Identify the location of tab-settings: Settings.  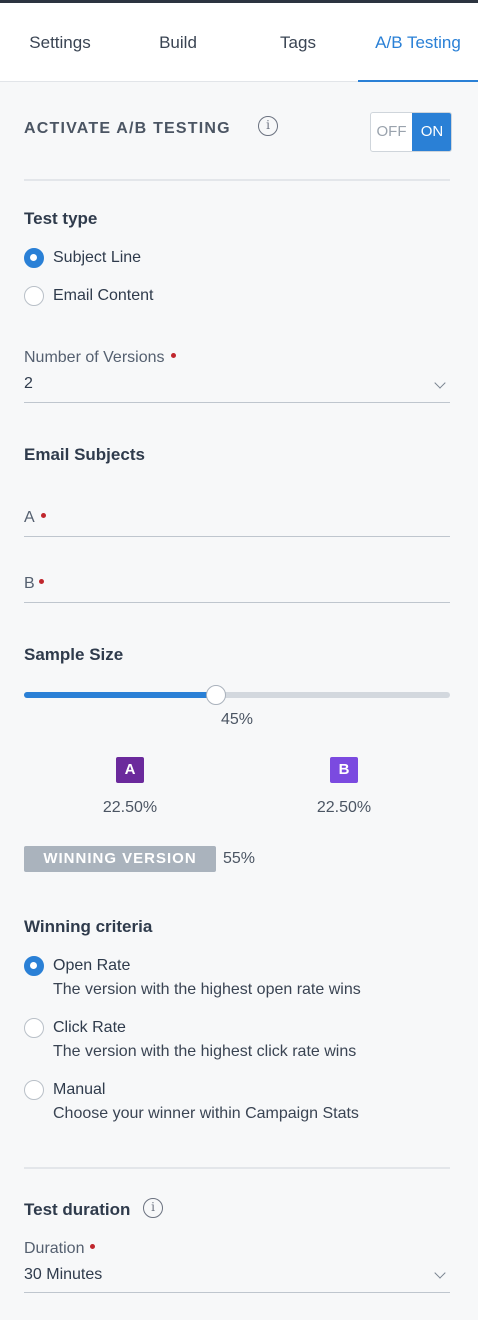
(60, 42).